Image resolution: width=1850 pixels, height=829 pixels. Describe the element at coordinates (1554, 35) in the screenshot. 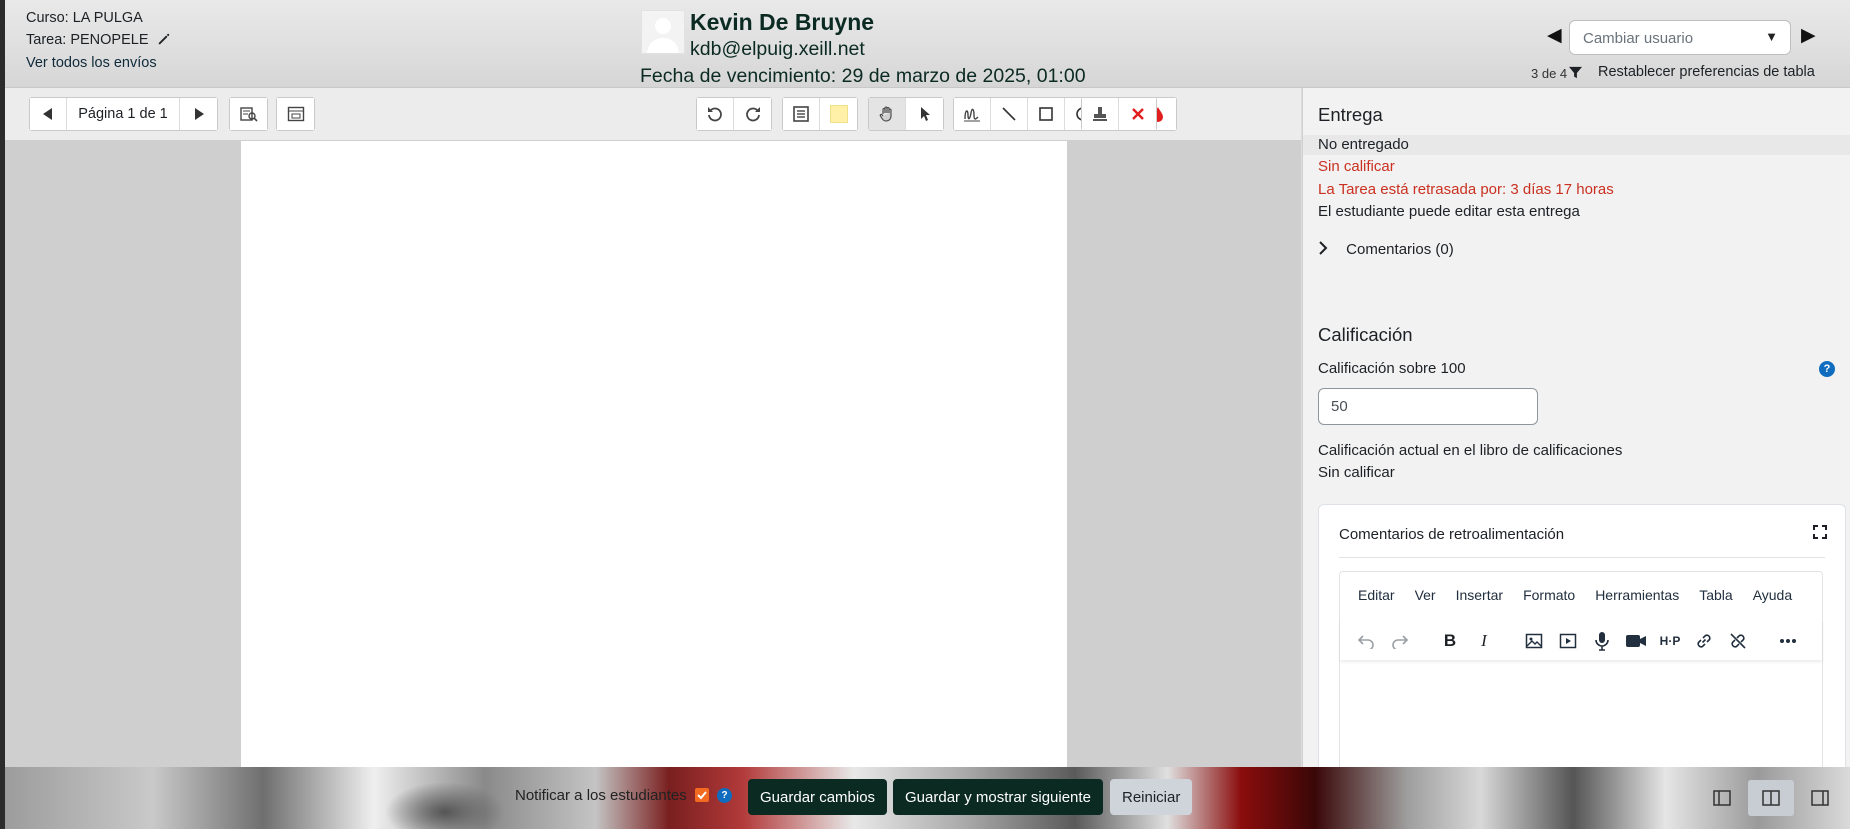

I see `previous-user-arrow-icon: ◀` at that location.